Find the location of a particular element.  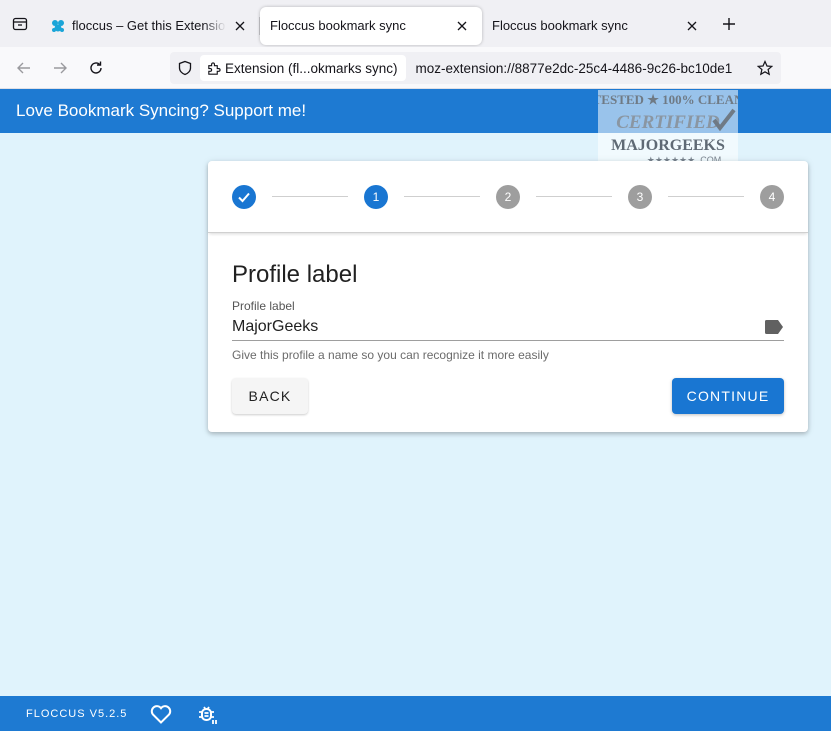

bug-icon is located at coordinates (208, 714).